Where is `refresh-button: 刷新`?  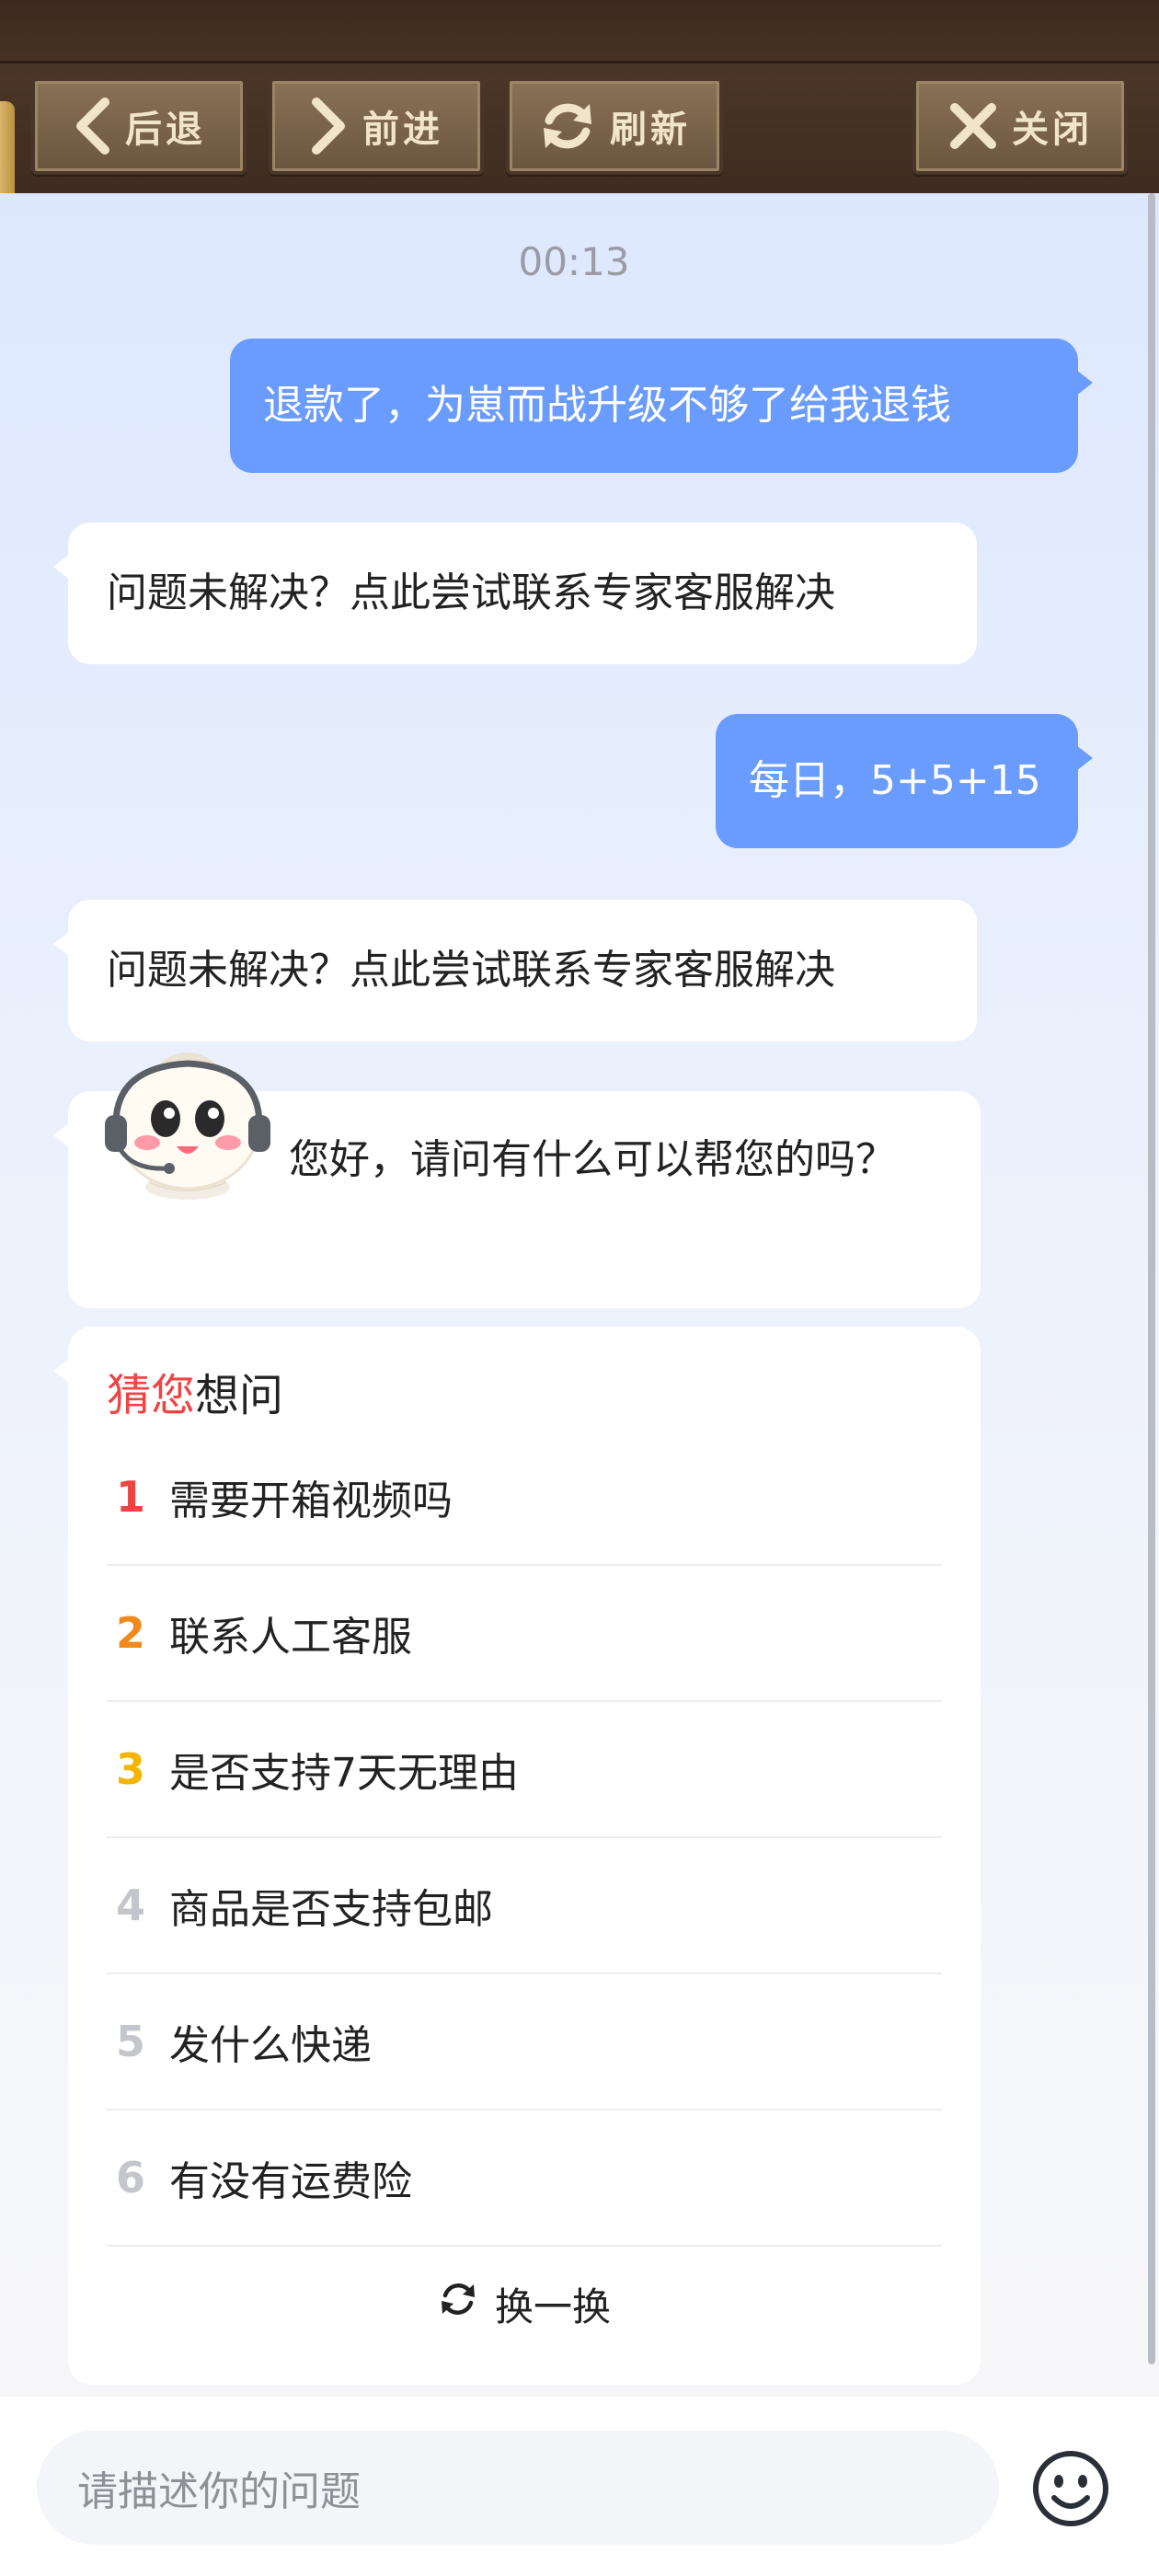 refresh-button: 刷新 is located at coordinates (614, 126).